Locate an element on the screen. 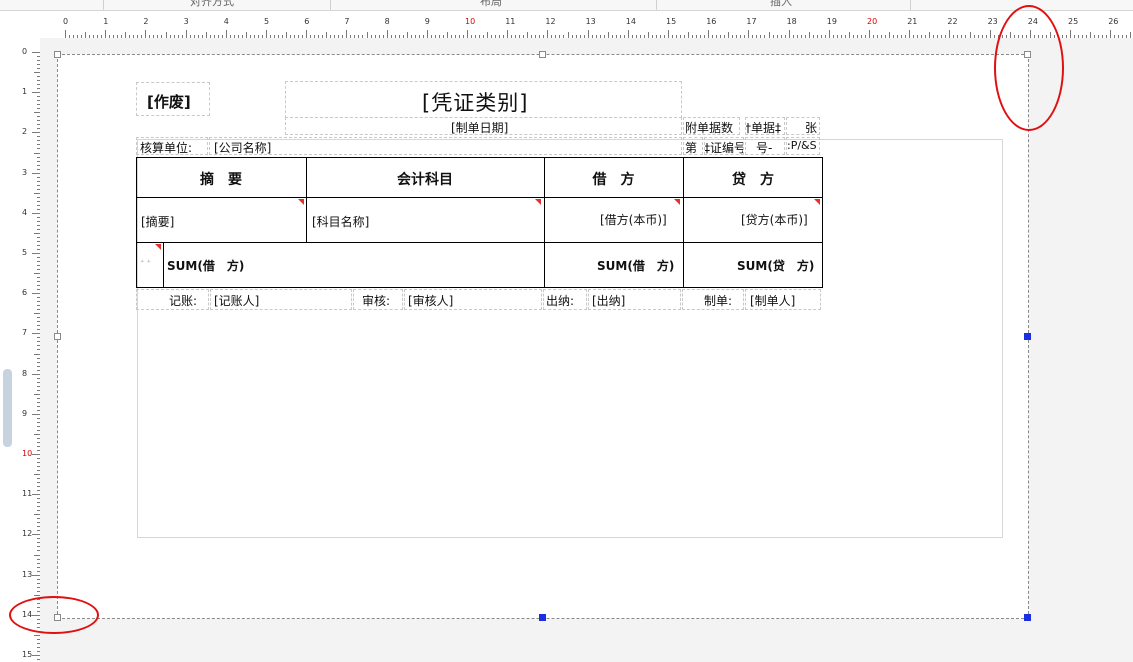 The height and width of the screenshot is (662, 1133). ruler-label: 5 is located at coordinates (25, 252).